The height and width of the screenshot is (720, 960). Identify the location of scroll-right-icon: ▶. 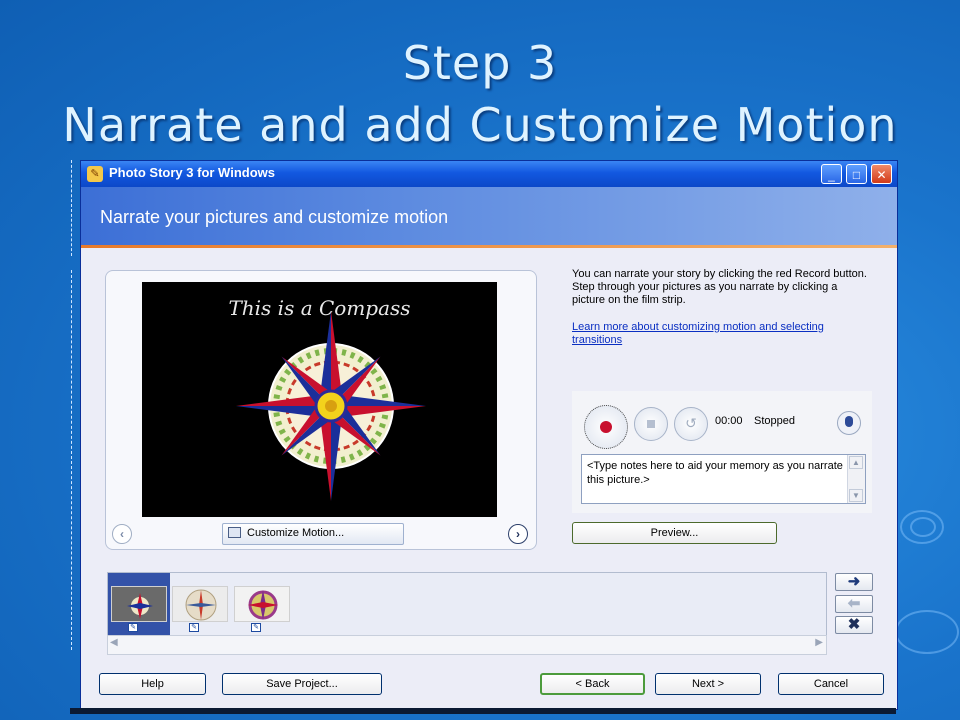
(819, 642).